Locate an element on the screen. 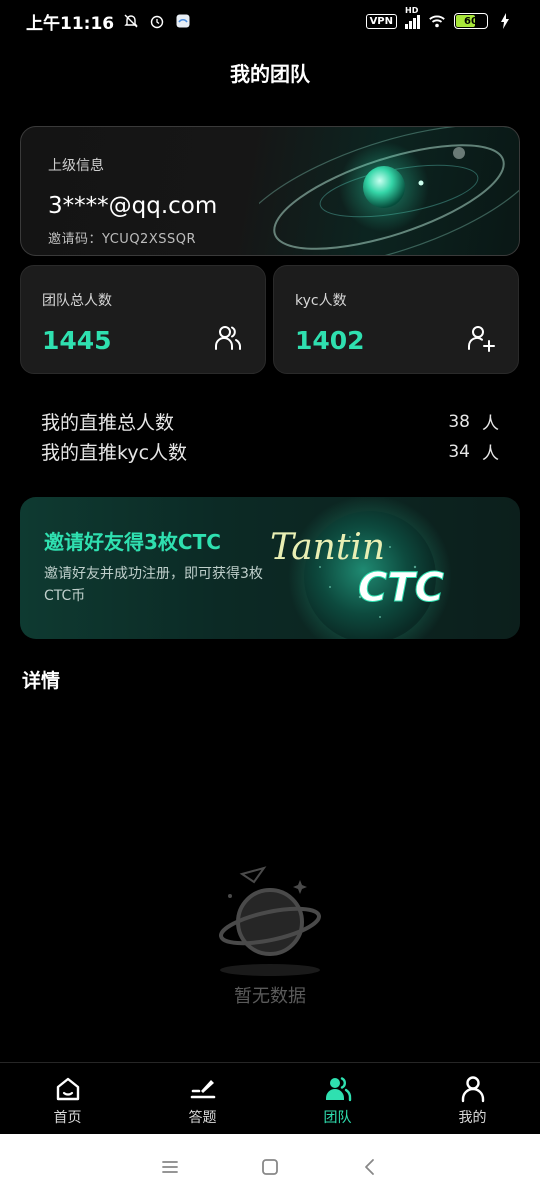 This screenshot has height=1200, width=540. status-bar: 上午11:16 VPN HD 60 is located at coordinates (270, 21).